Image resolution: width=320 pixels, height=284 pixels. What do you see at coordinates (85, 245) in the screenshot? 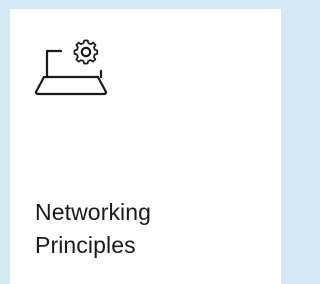
I see `card-title-line-2: Principles` at bounding box center [85, 245].